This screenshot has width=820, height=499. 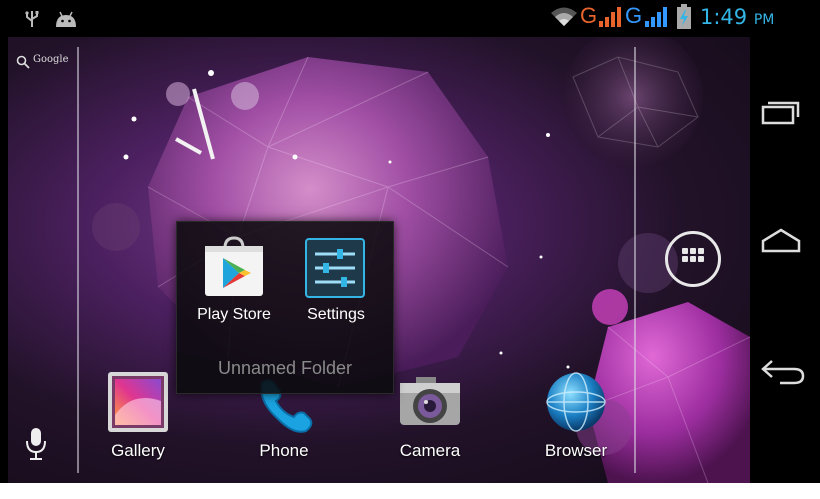 What do you see at coordinates (23, 62) in the screenshot?
I see `search-icon` at bounding box center [23, 62].